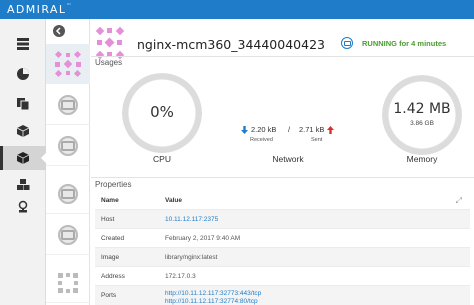 This screenshot has height=305, width=474. Describe the element at coordinates (191, 219) in the screenshot. I see `host-link: 10.11.12.117:2375` at that location.